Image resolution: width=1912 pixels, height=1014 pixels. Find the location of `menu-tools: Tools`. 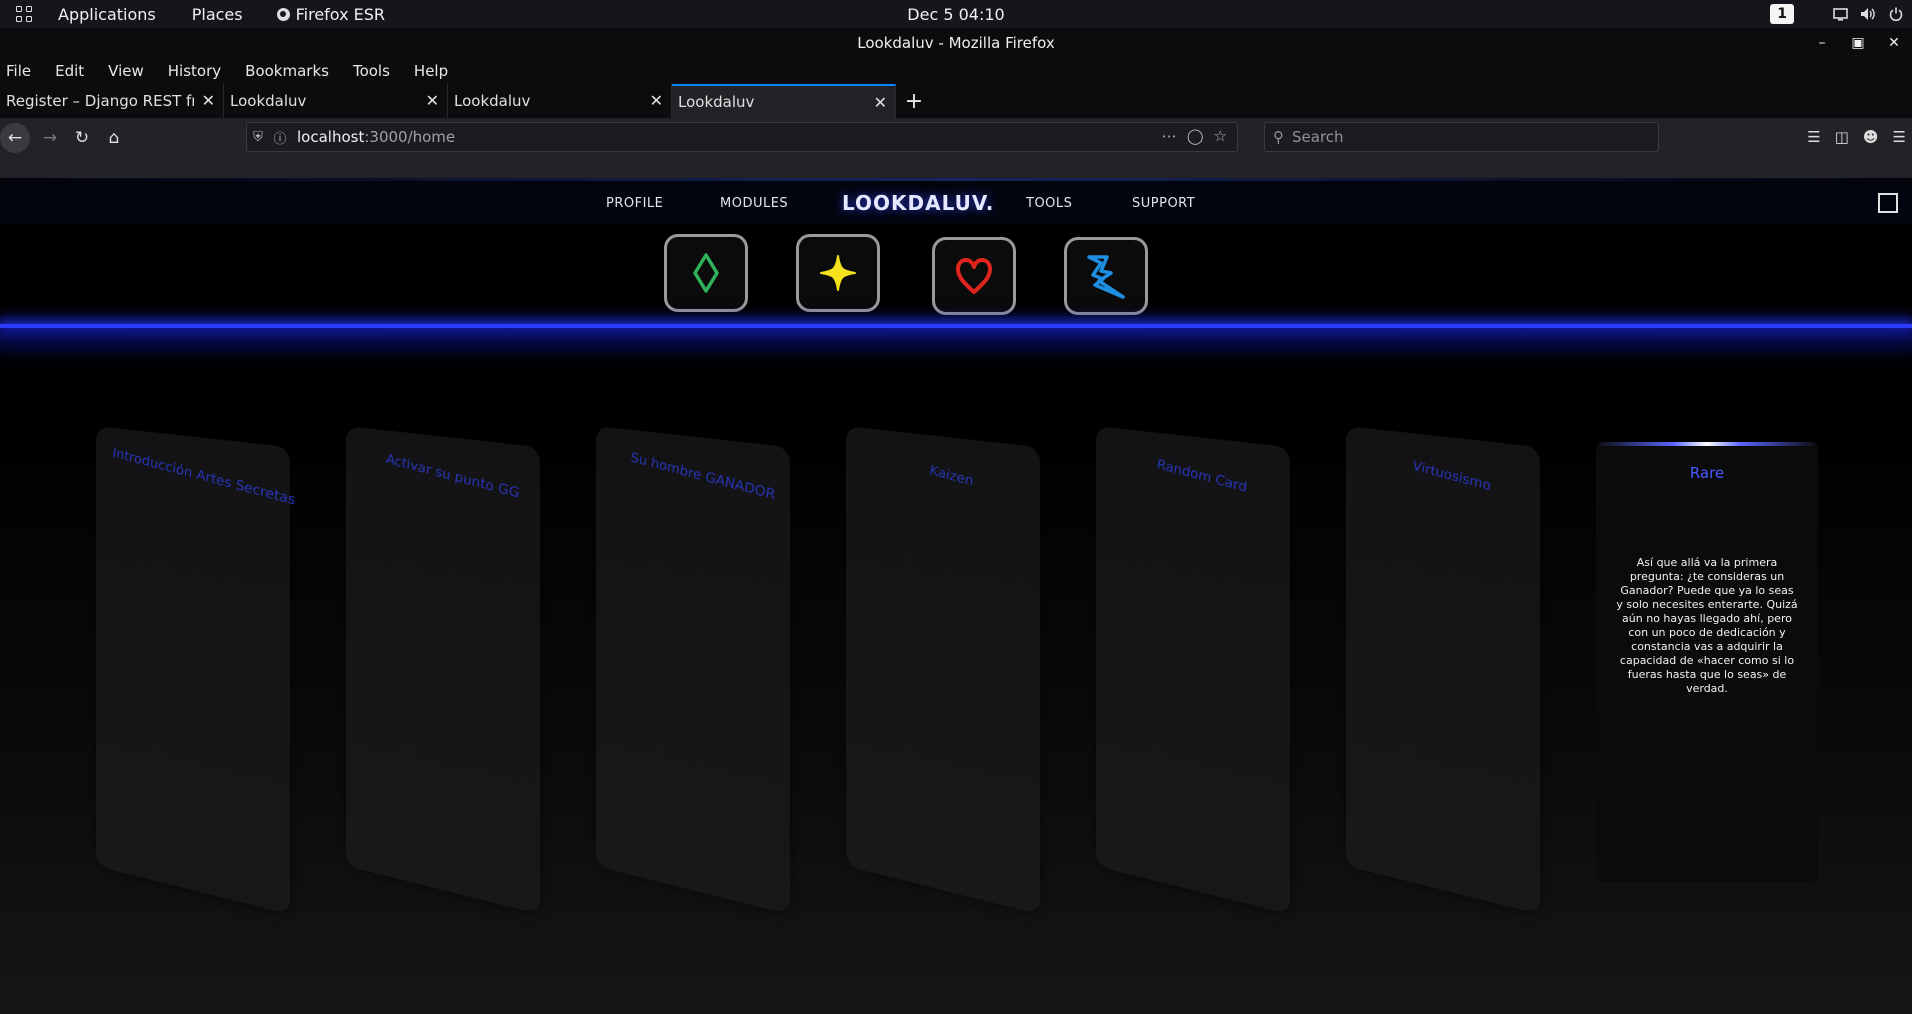

menu-tools: Tools is located at coordinates (371, 71).